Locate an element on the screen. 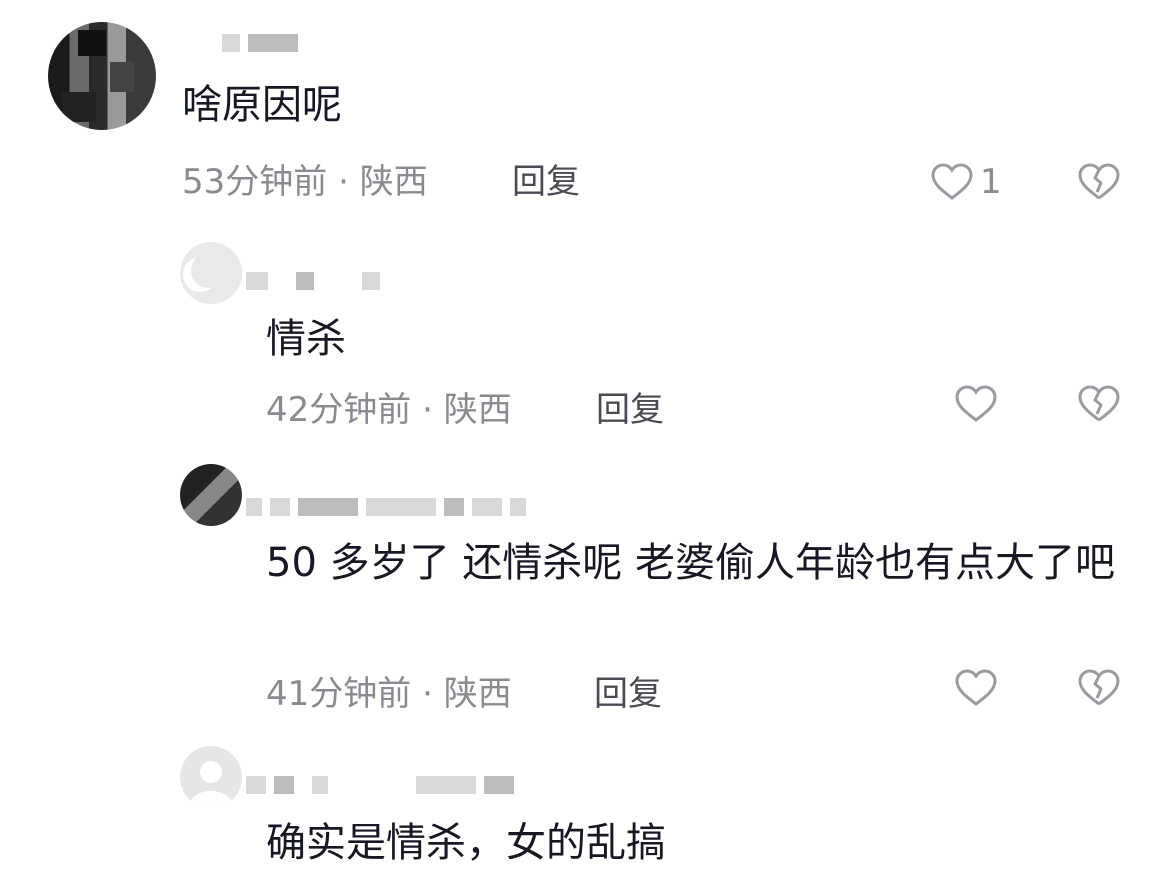 The height and width of the screenshot is (875, 1170). like-button: 1 is located at coordinates (966, 182).